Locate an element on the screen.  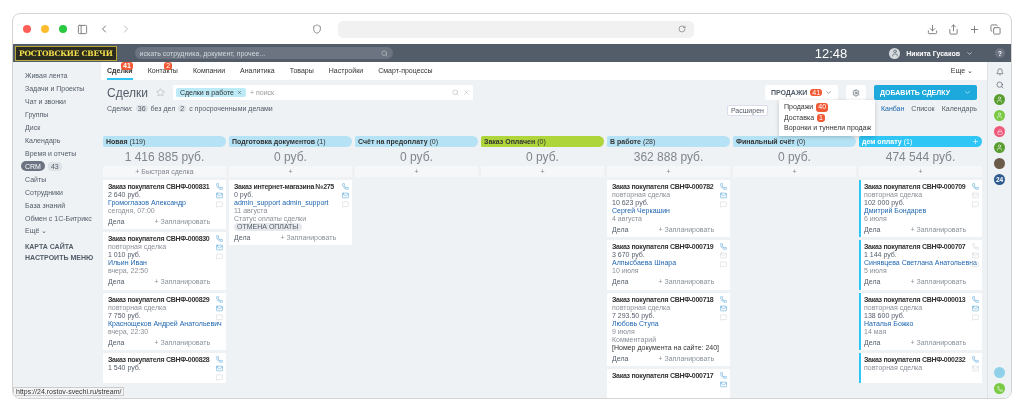
stage-sum: 1 416 885 руб. is located at coordinates (164, 157).